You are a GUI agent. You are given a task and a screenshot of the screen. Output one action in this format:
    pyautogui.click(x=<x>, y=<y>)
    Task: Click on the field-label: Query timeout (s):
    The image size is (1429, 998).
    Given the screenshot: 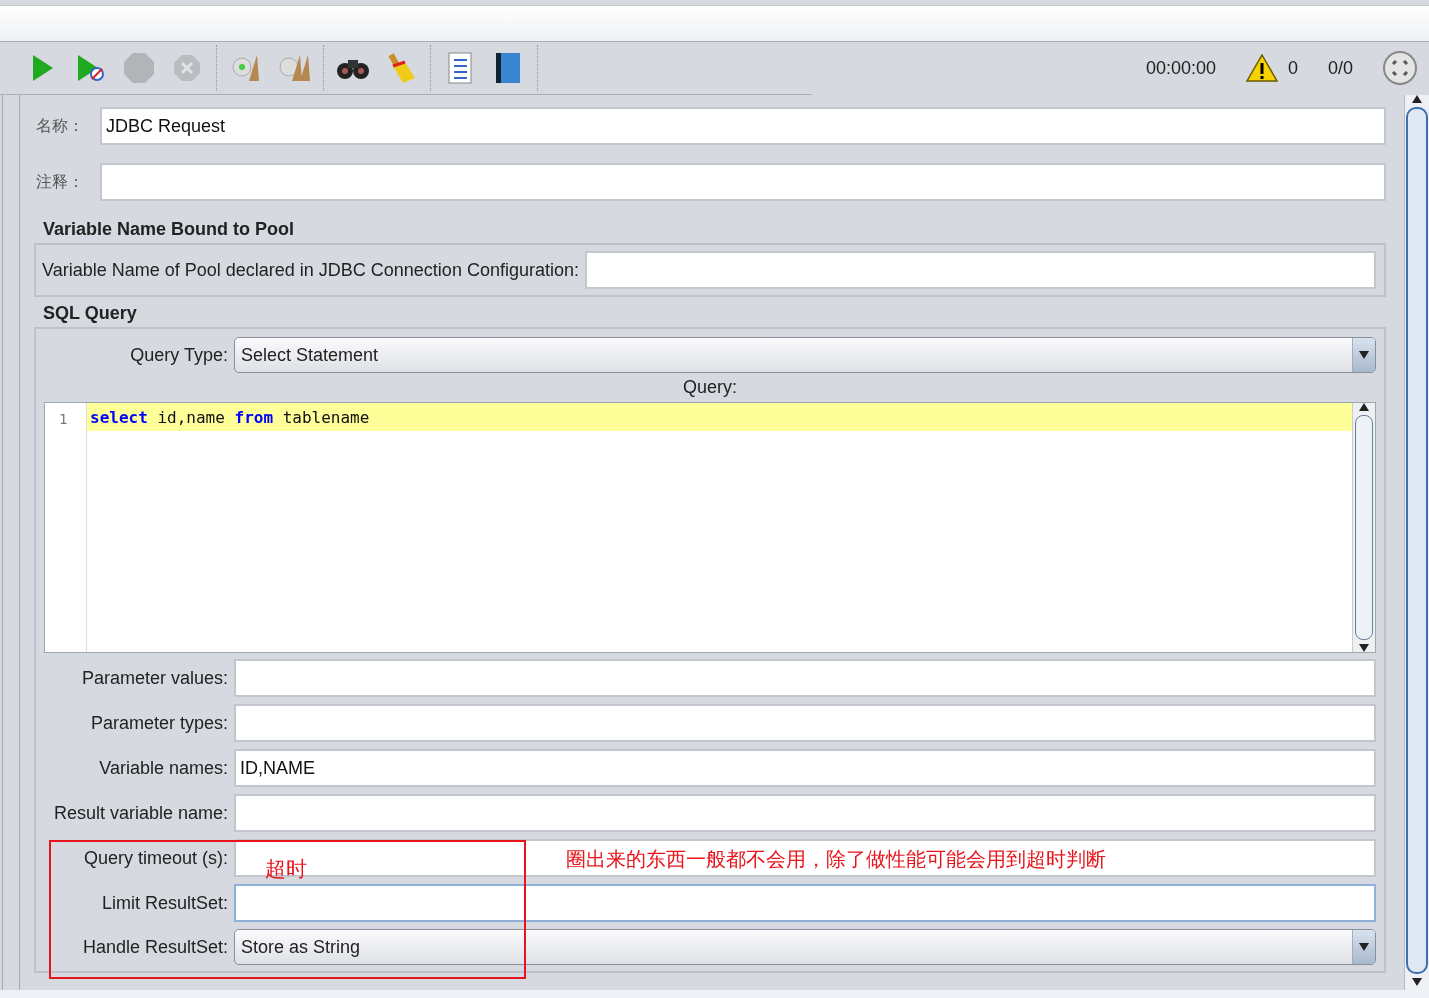 What is the action you would take?
    pyautogui.click(x=155, y=858)
    